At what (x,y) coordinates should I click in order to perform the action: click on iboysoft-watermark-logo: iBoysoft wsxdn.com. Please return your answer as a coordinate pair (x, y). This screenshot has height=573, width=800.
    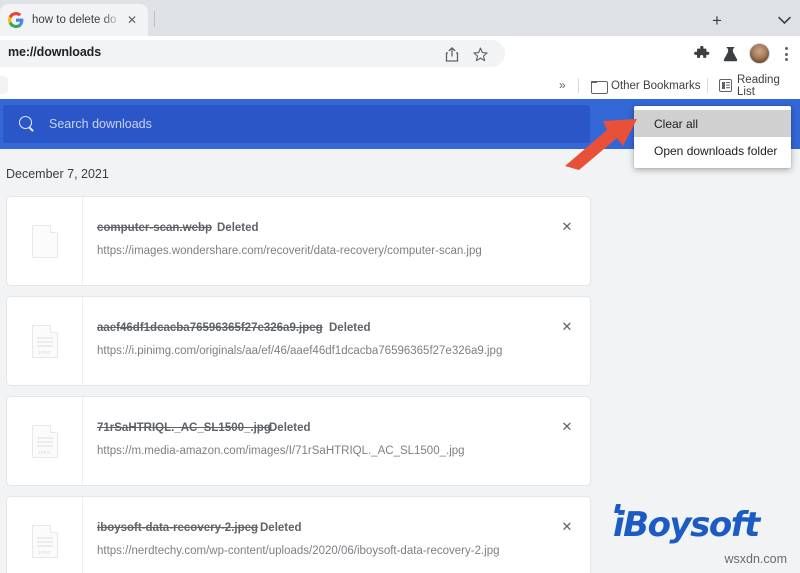
    Looking at the image, I should click on (703, 537).